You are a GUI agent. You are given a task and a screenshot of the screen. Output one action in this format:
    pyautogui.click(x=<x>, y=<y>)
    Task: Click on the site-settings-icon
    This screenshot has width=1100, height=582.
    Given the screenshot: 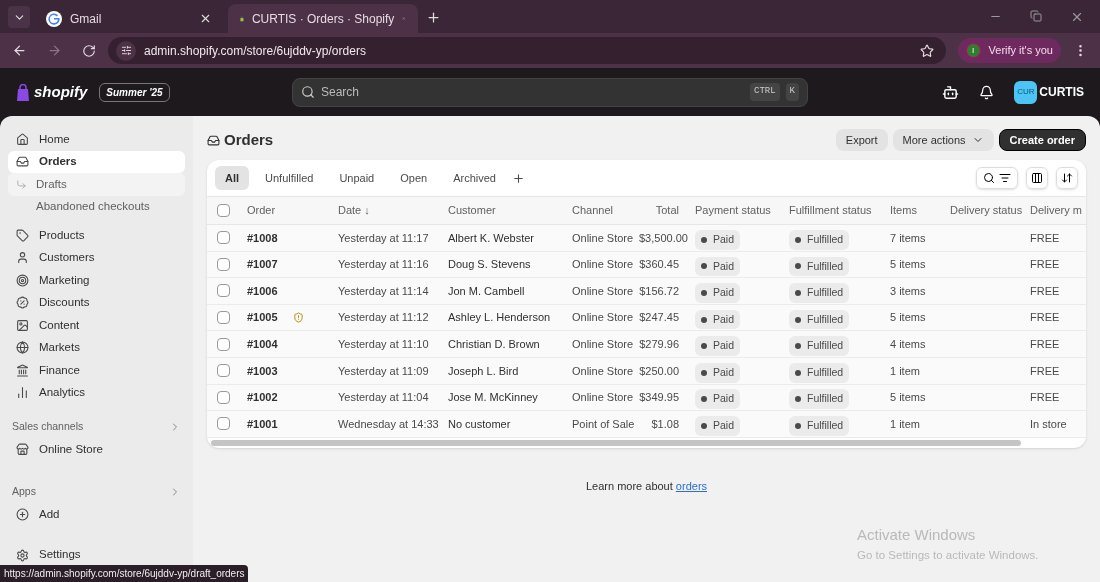 What is the action you would take?
    pyautogui.click(x=126, y=50)
    